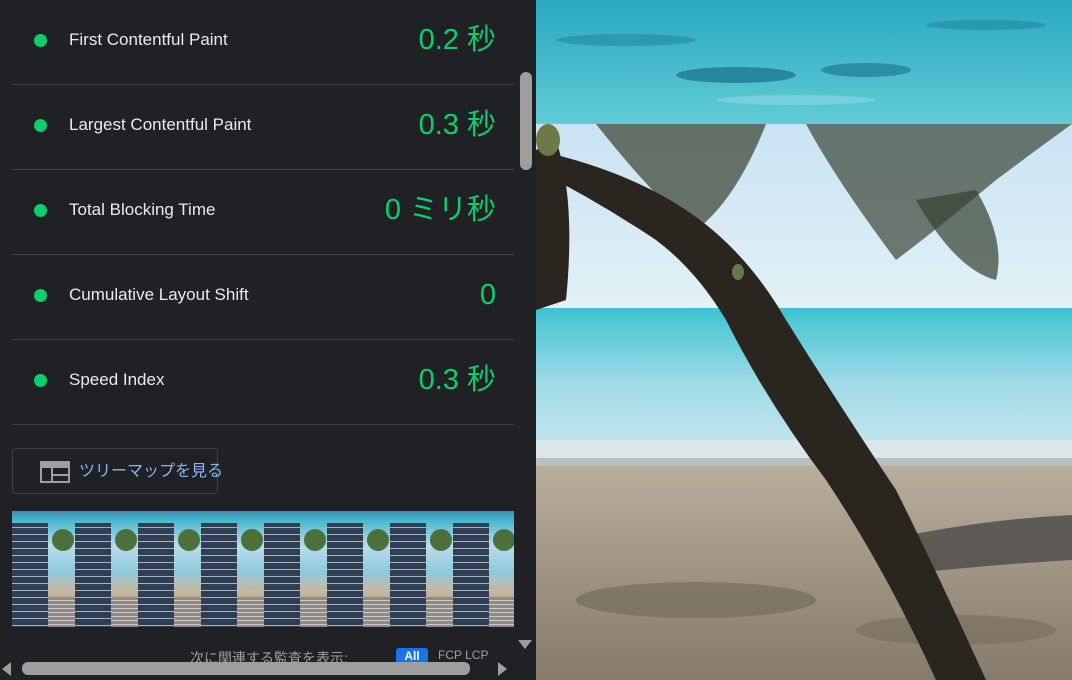  What do you see at coordinates (263, 212) in the screenshot?
I see `metric-row: Total Blocking Time 0 ミリ秒` at bounding box center [263, 212].